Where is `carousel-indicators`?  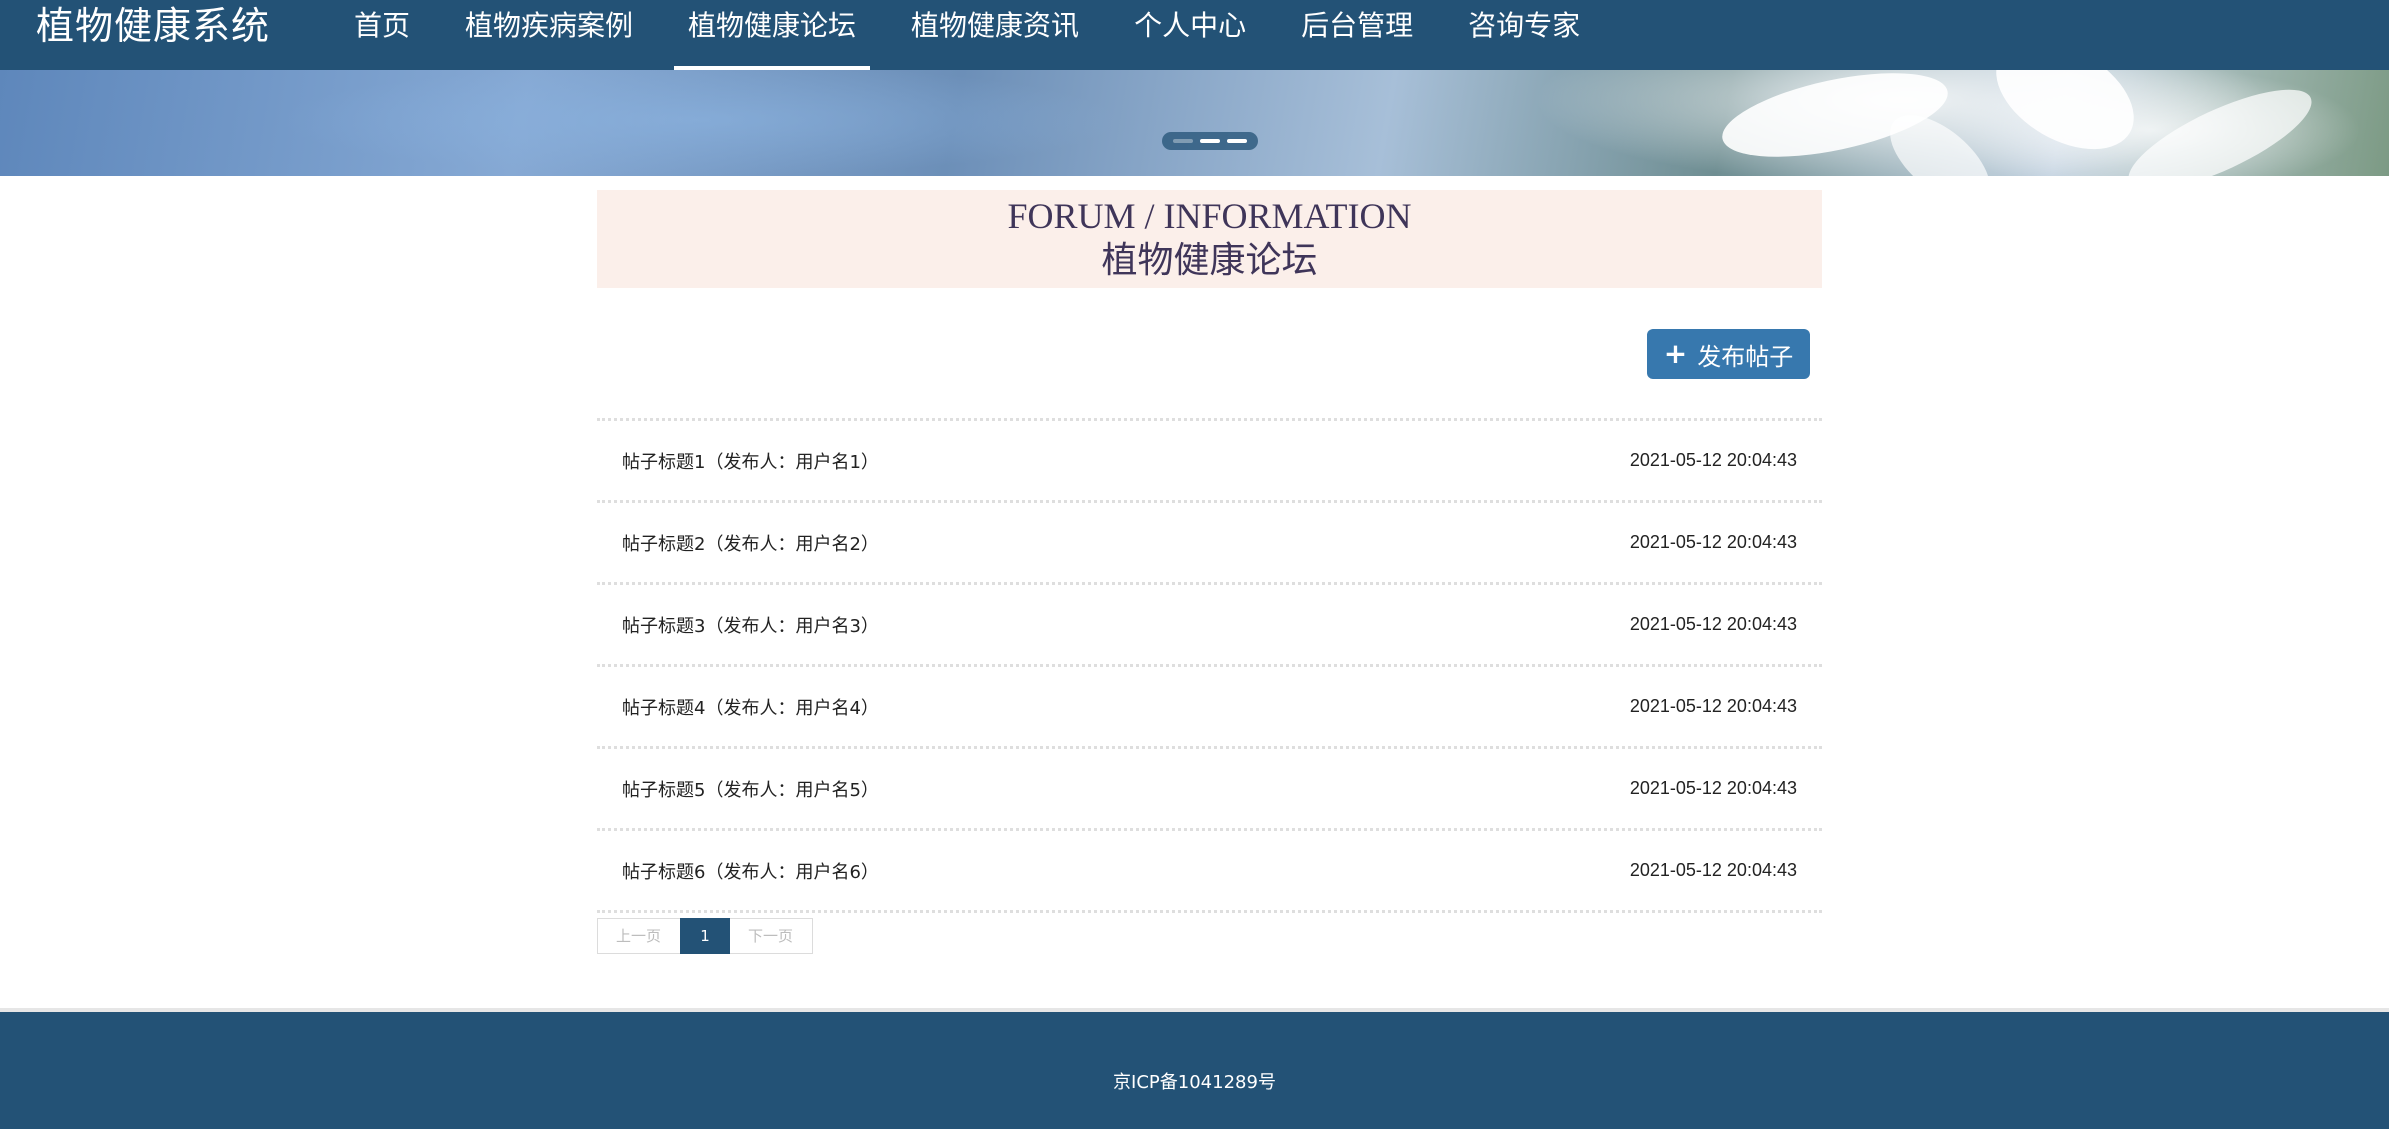 carousel-indicators is located at coordinates (1210, 141).